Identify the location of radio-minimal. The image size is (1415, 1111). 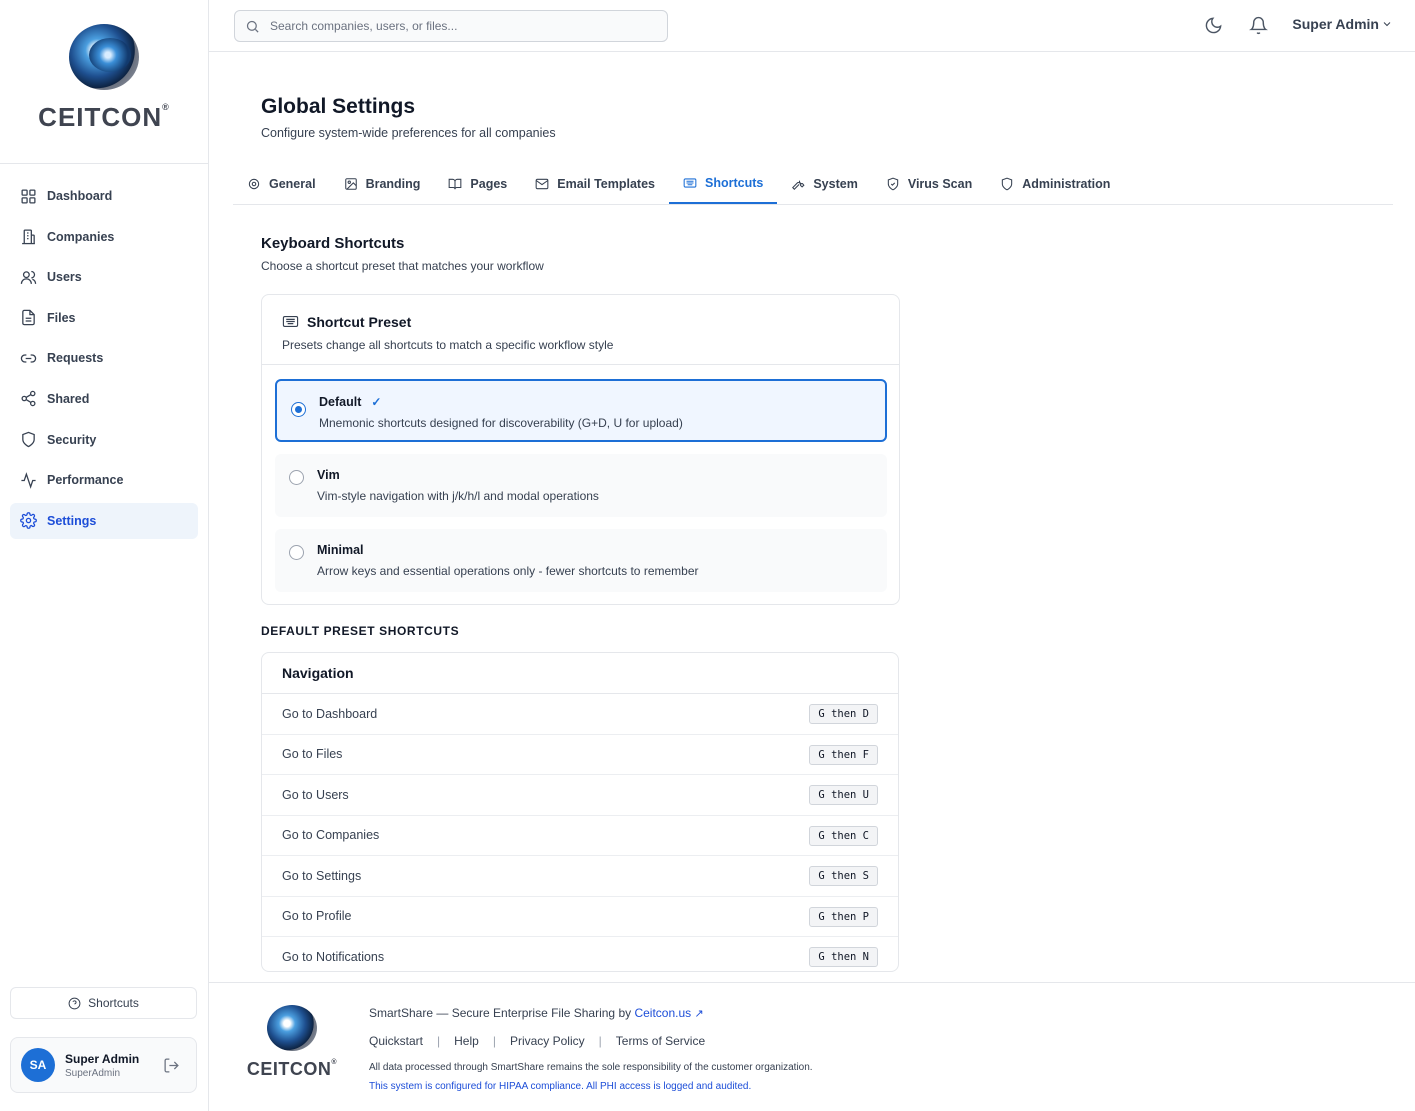
(296, 552).